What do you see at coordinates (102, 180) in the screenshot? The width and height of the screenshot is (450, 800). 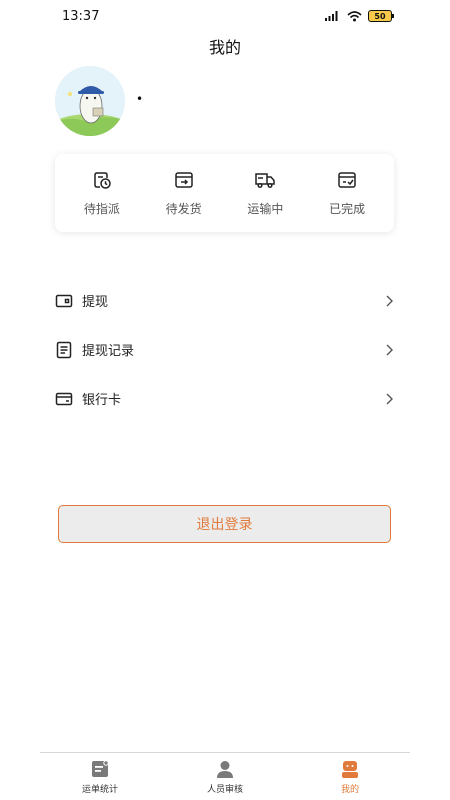 I see `clock-document-icon` at bounding box center [102, 180].